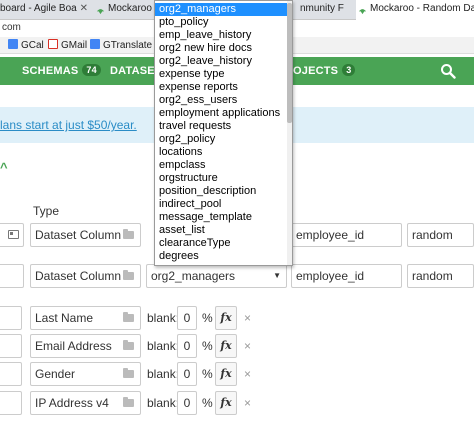 Image resolution: width=474 pixels, height=433 pixels. What do you see at coordinates (221, 204) in the screenshot?
I see `dropdown-option: indirect_pool` at bounding box center [221, 204].